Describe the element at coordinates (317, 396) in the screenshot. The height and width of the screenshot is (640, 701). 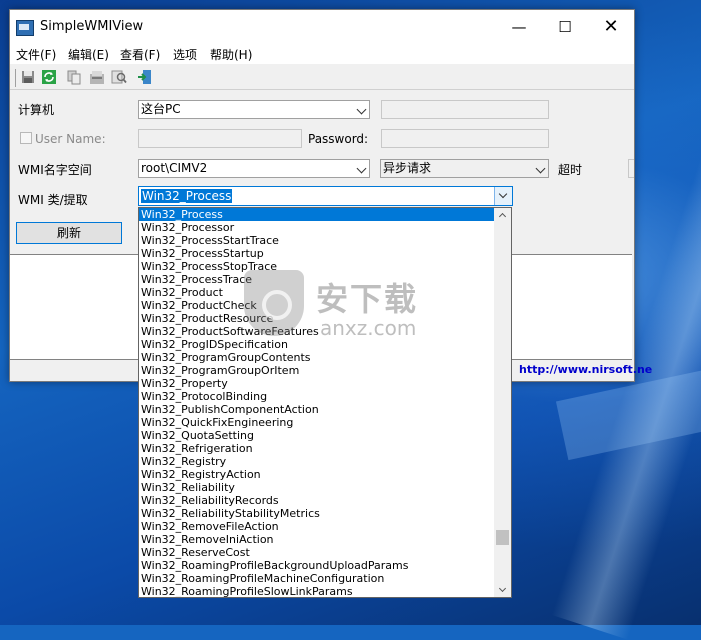
I see `dropdown-option: Win32_ProtocolBinding` at that location.